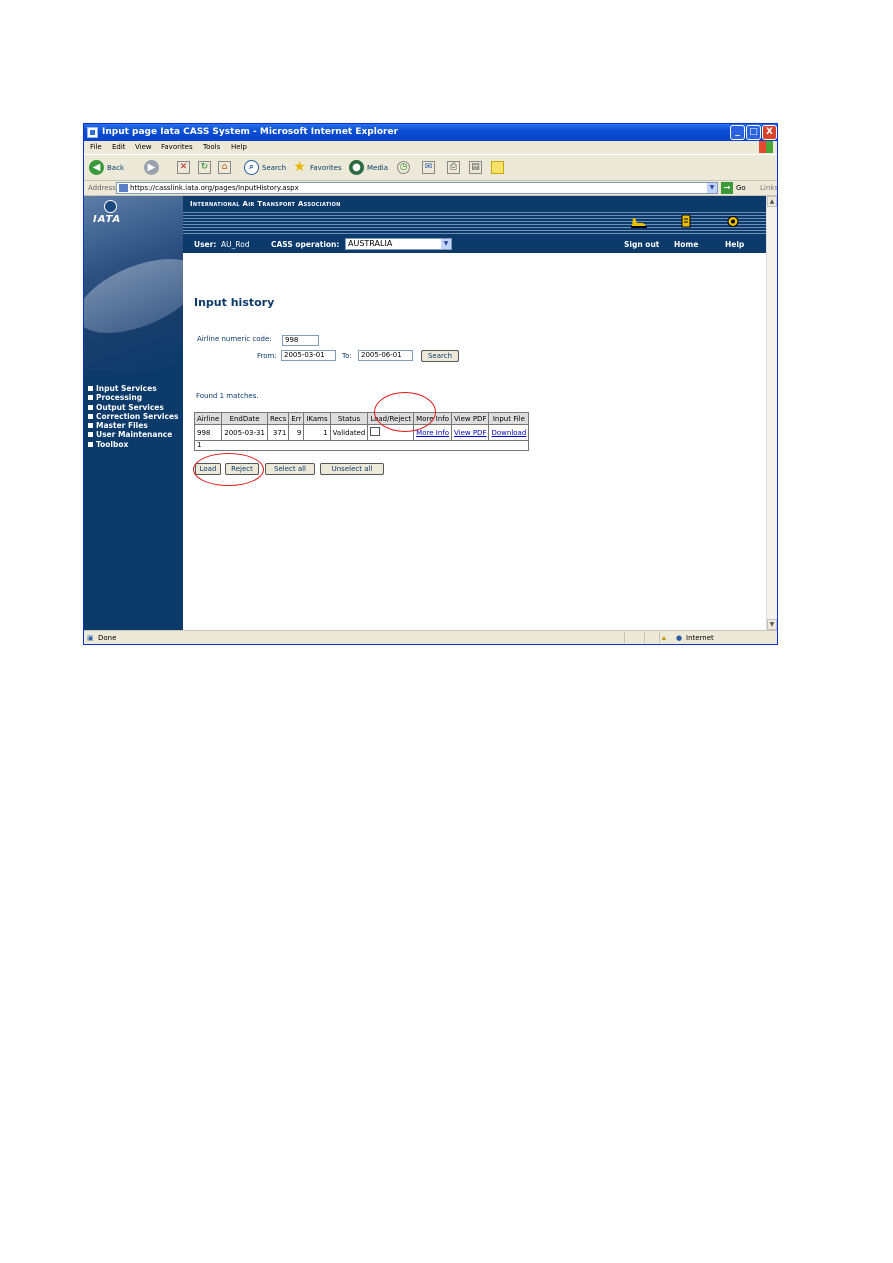 The height and width of the screenshot is (1263, 893). I want to click on more-info-link: More Info, so click(432, 433).